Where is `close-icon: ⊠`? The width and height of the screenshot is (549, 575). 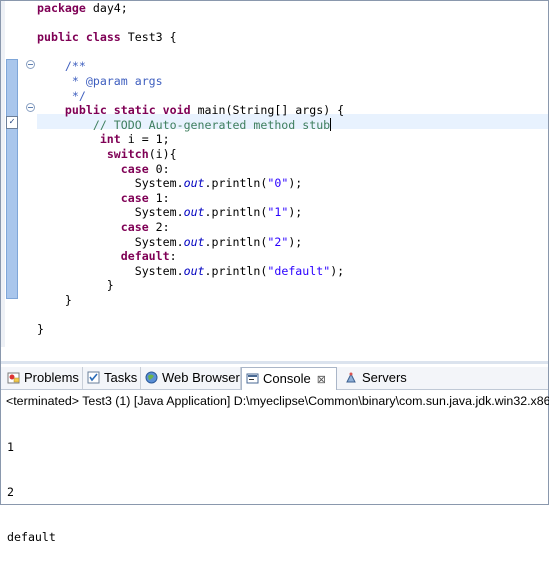
close-icon: ⊠ is located at coordinates (321, 380).